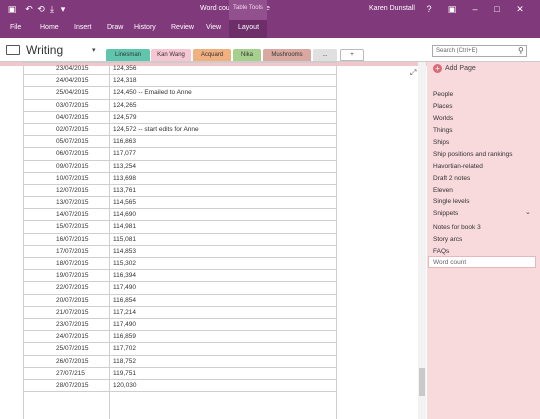 This screenshot has height=419, width=540. Describe the element at coordinates (72, 263) in the screenshot. I see `date-cell: 18/07/2015` at that location.